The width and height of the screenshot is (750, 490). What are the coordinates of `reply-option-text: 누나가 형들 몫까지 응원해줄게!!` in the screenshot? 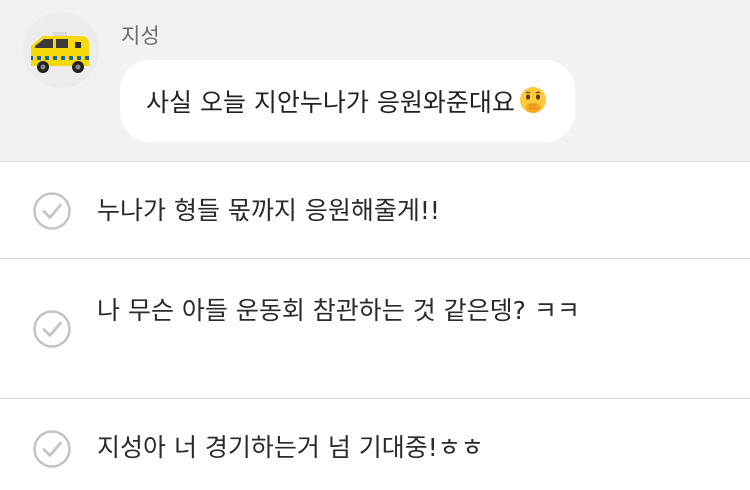 It's located at (268, 210).